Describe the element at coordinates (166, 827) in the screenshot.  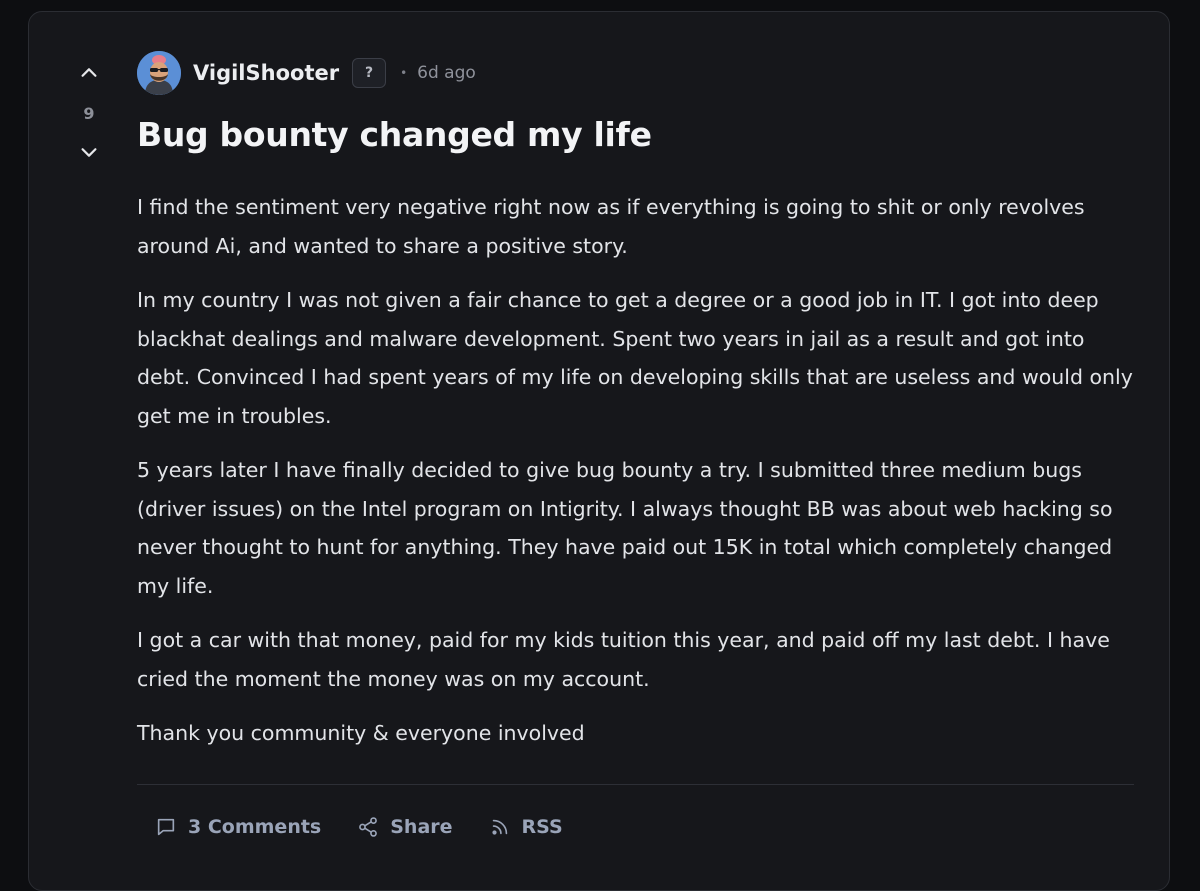
I see `comment-icon` at that location.